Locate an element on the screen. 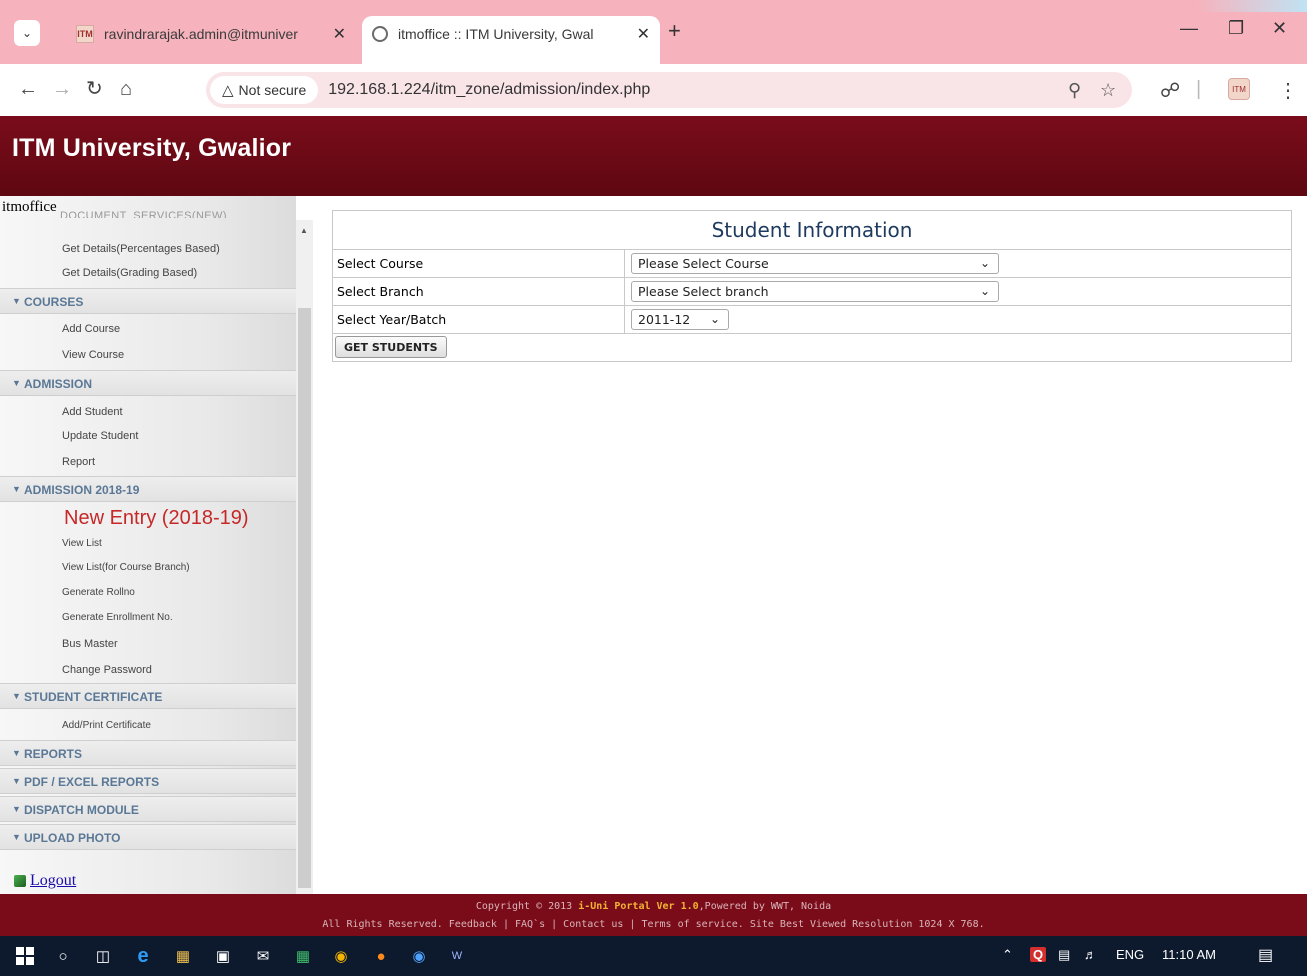  store-bag-icon: ▣ is located at coordinates (223, 956).